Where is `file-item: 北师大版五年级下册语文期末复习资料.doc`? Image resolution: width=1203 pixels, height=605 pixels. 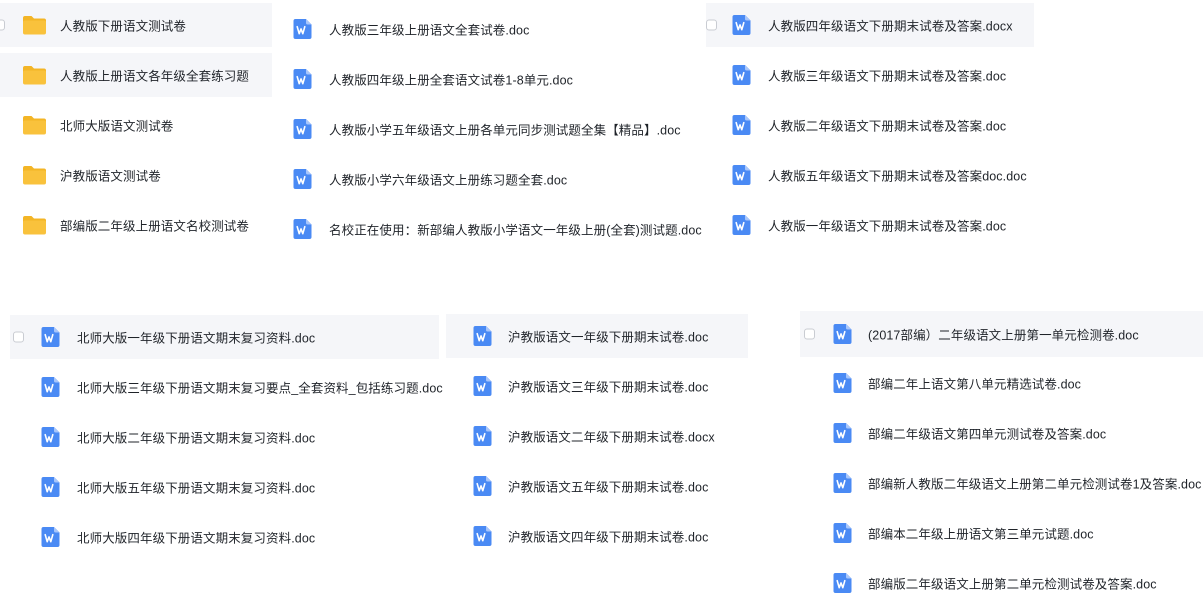 file-item: 北师大版五年级下册语文期末复习资料.doc is located at coordinates (224, 487).